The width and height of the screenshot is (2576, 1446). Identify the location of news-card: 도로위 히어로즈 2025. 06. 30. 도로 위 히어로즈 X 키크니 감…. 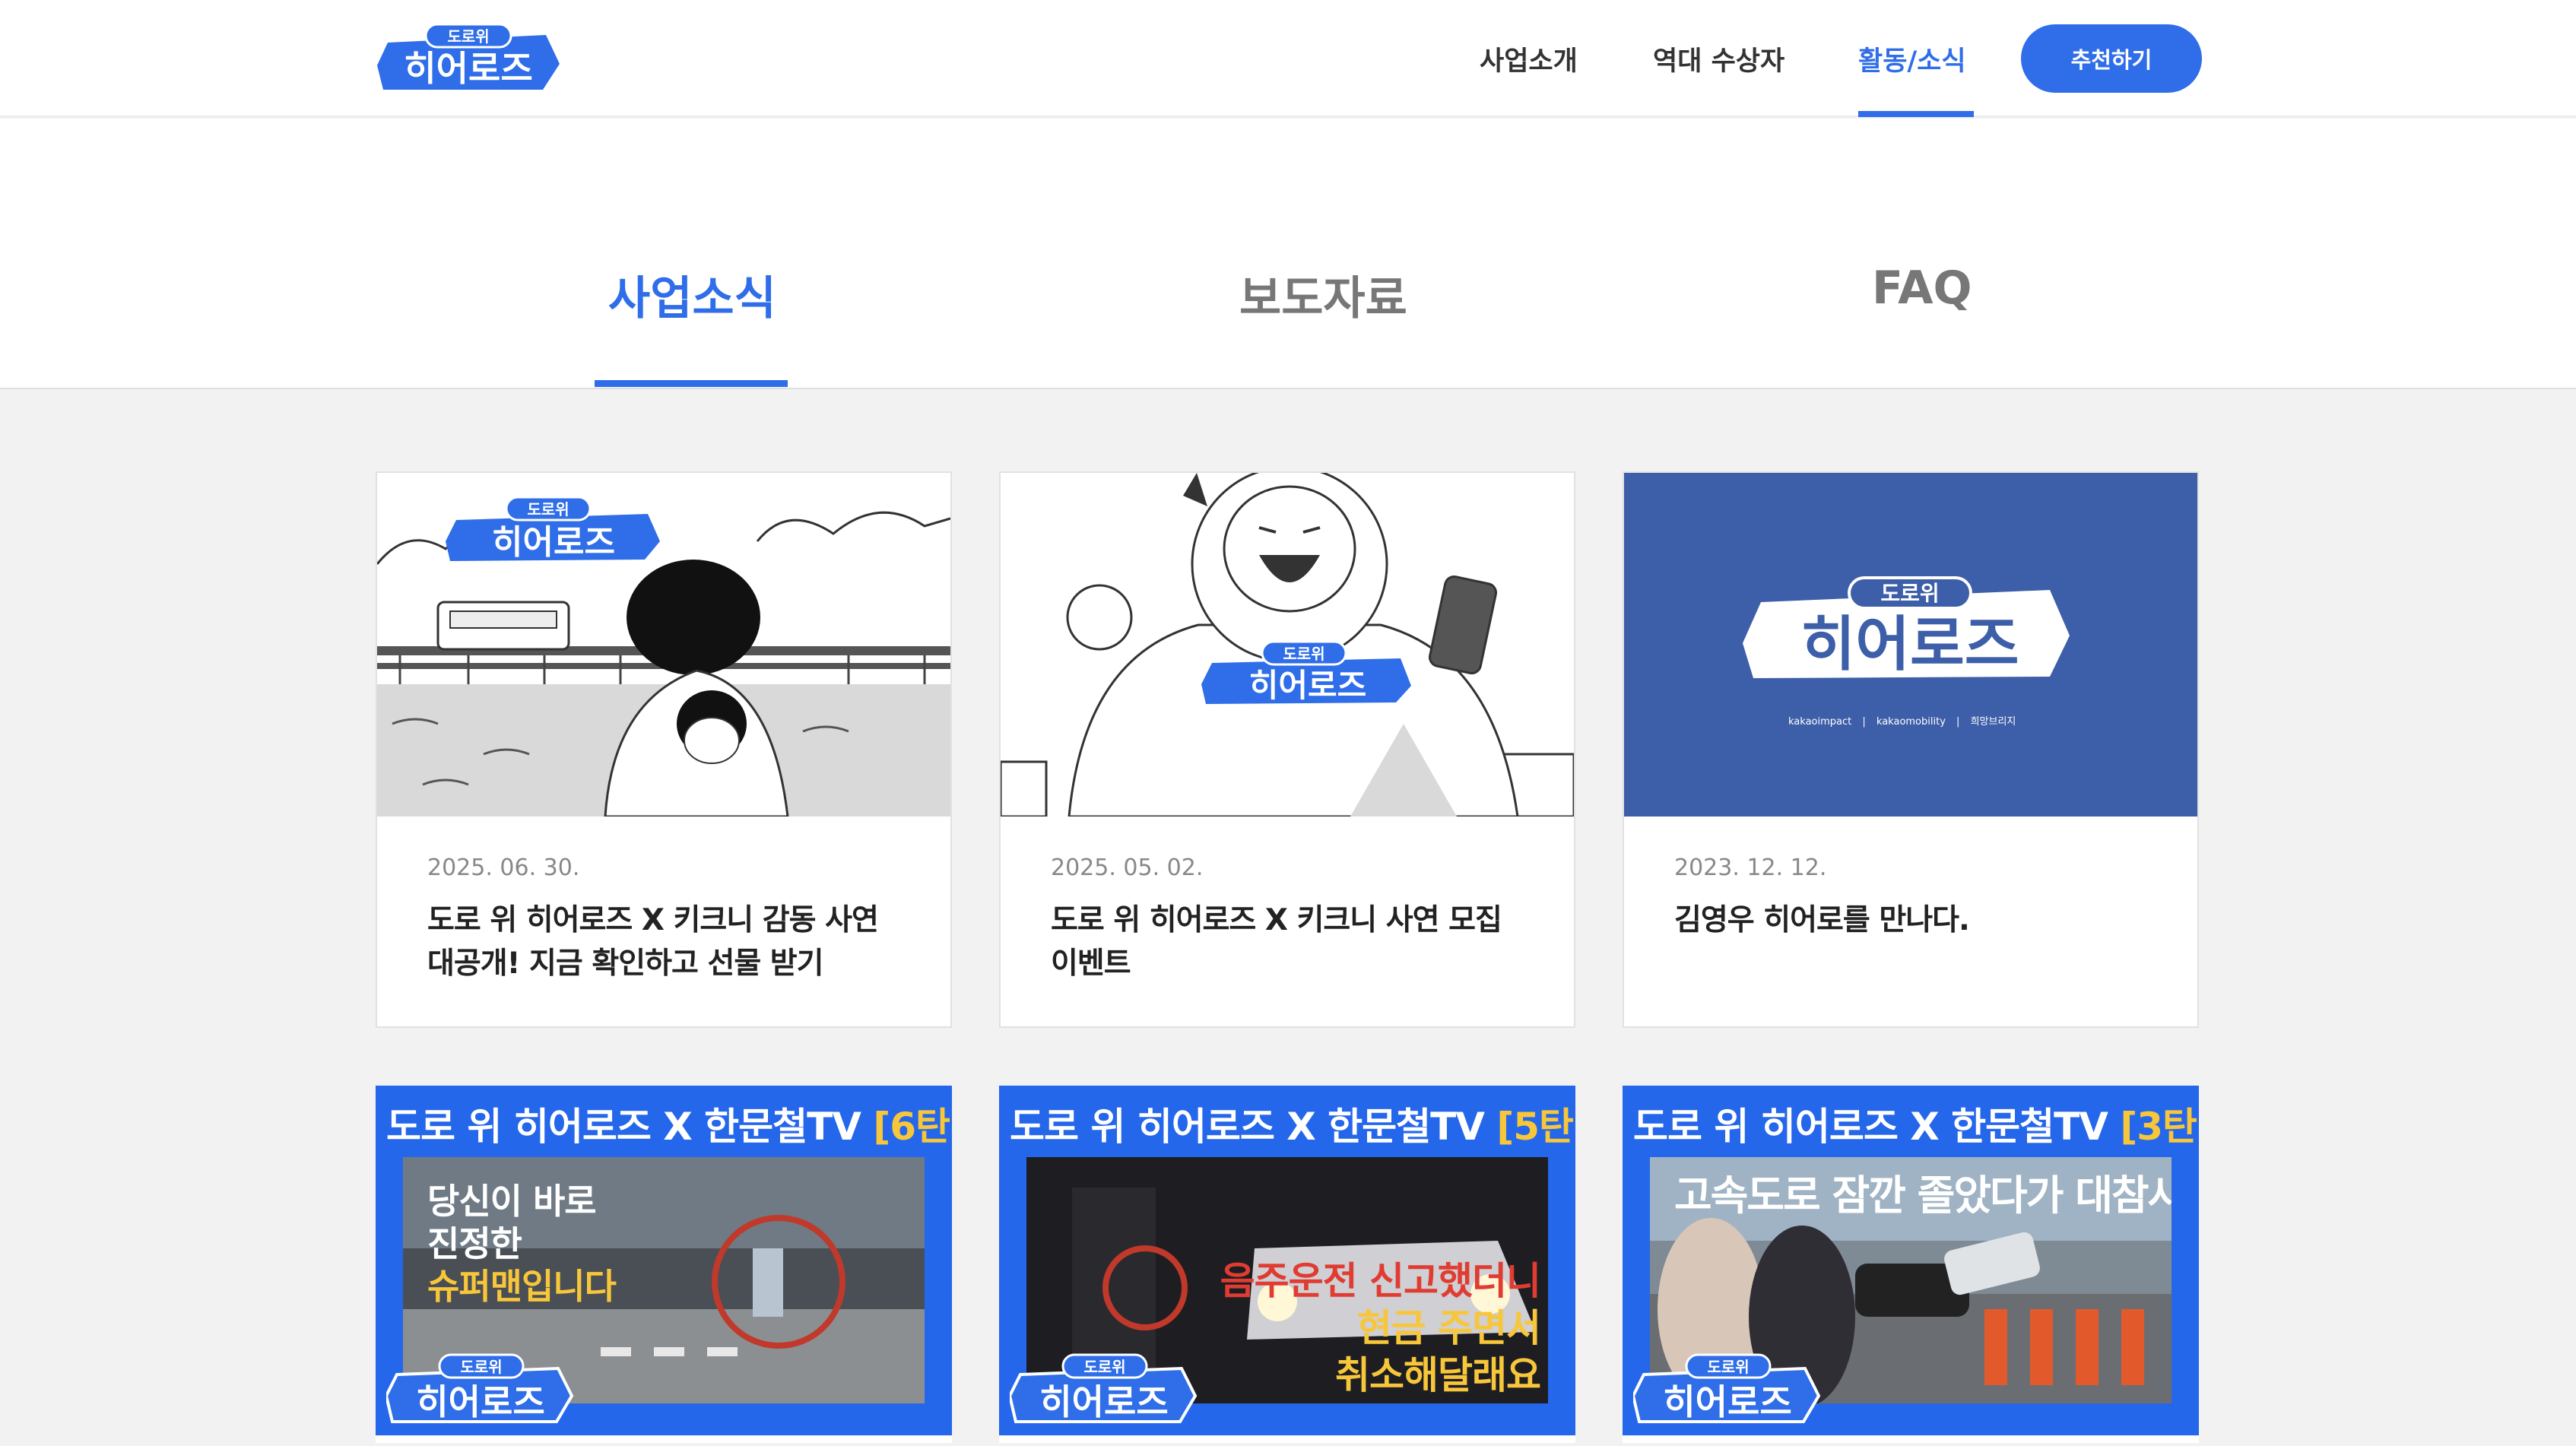
(664, 749).